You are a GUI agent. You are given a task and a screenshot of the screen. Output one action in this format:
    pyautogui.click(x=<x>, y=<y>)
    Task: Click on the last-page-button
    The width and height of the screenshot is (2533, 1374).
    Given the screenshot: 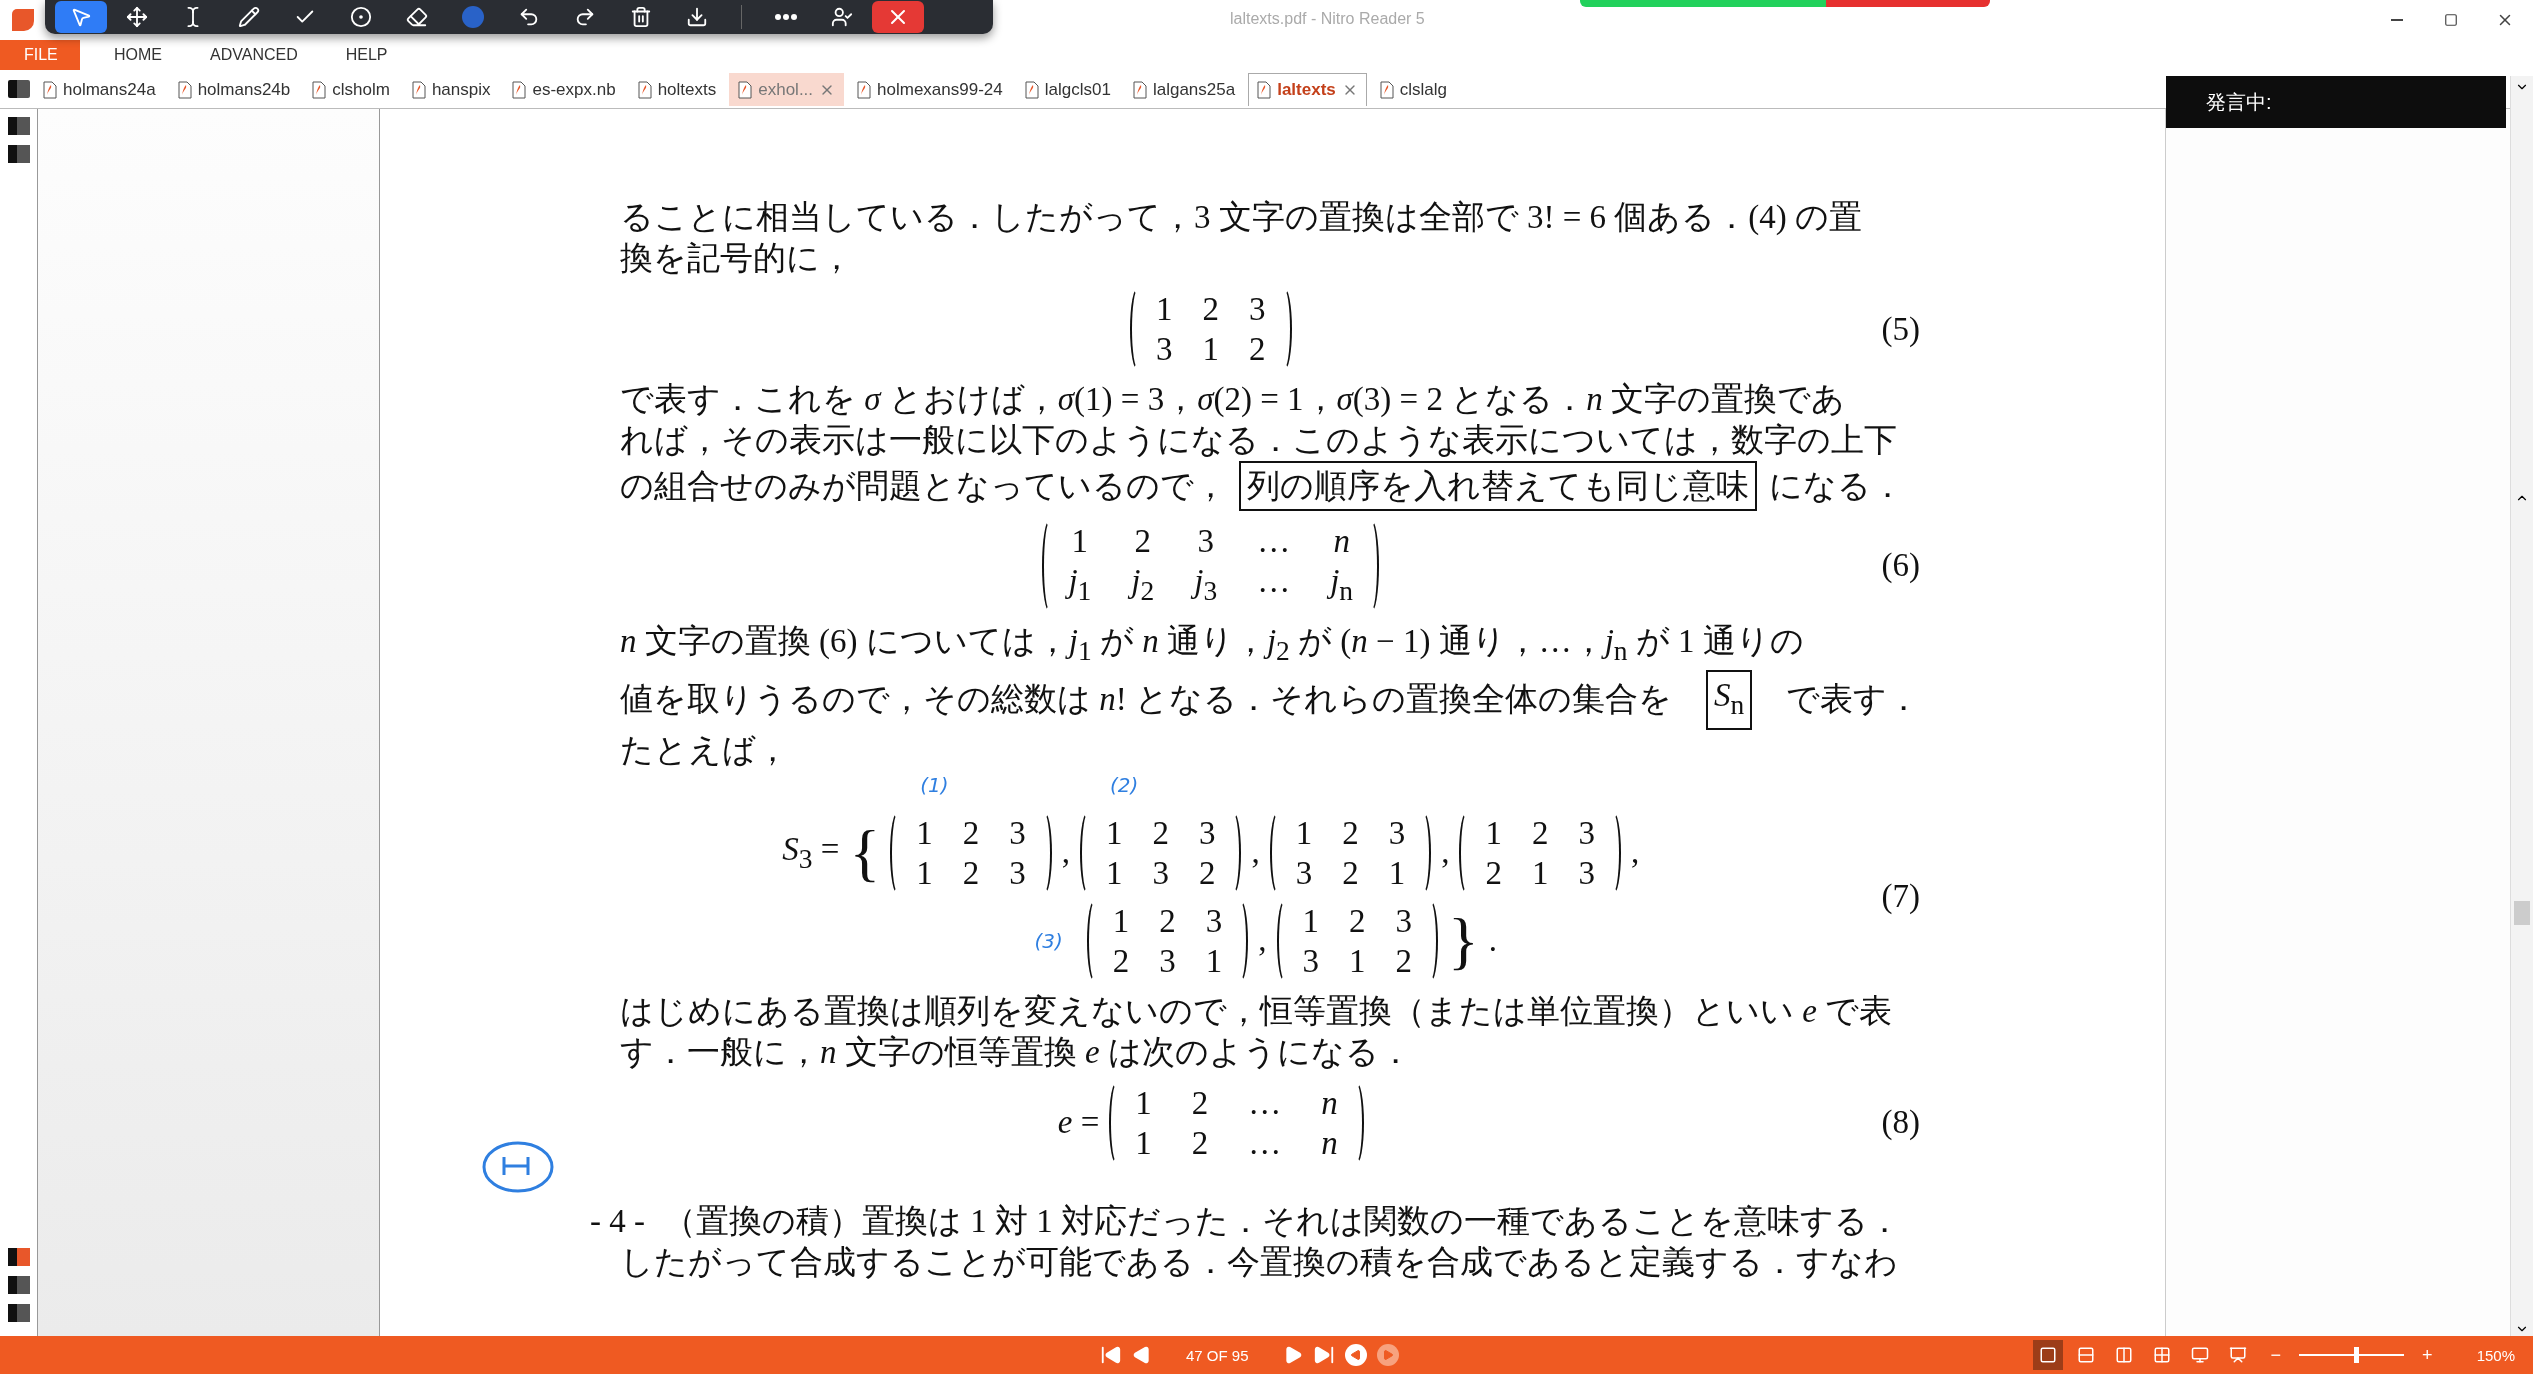 What is the action you would take?
    pyautogui.click(x=1323, y=1355)
    